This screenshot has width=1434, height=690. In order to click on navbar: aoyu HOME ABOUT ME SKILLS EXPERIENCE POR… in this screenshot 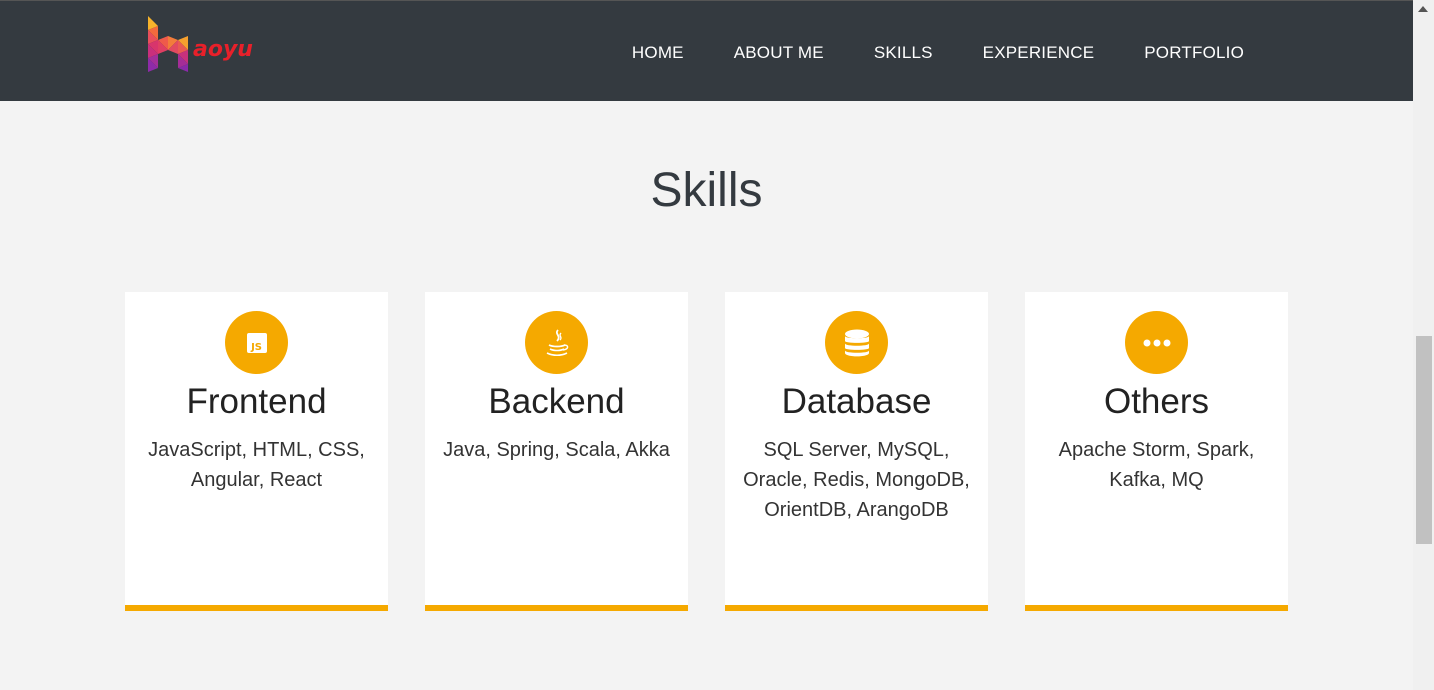, I will do `click(706, 50)`.